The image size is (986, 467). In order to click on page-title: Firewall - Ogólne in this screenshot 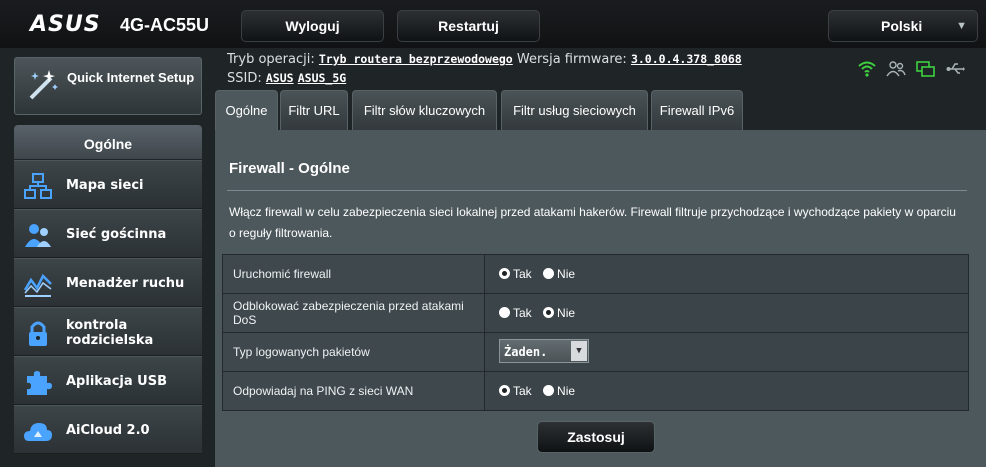, I will do `click(289, 168)`.